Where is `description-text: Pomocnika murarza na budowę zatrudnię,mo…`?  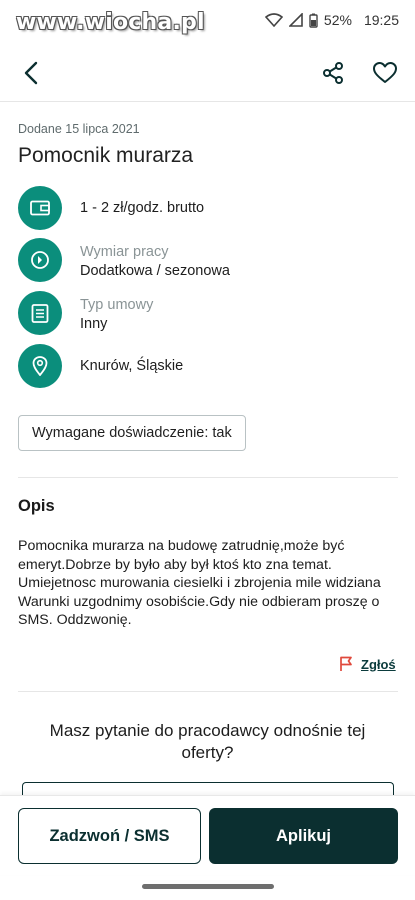
description-text: Pomocnika murarza na budowę zatrudnię,mo… is located at coordinates (199, 583).